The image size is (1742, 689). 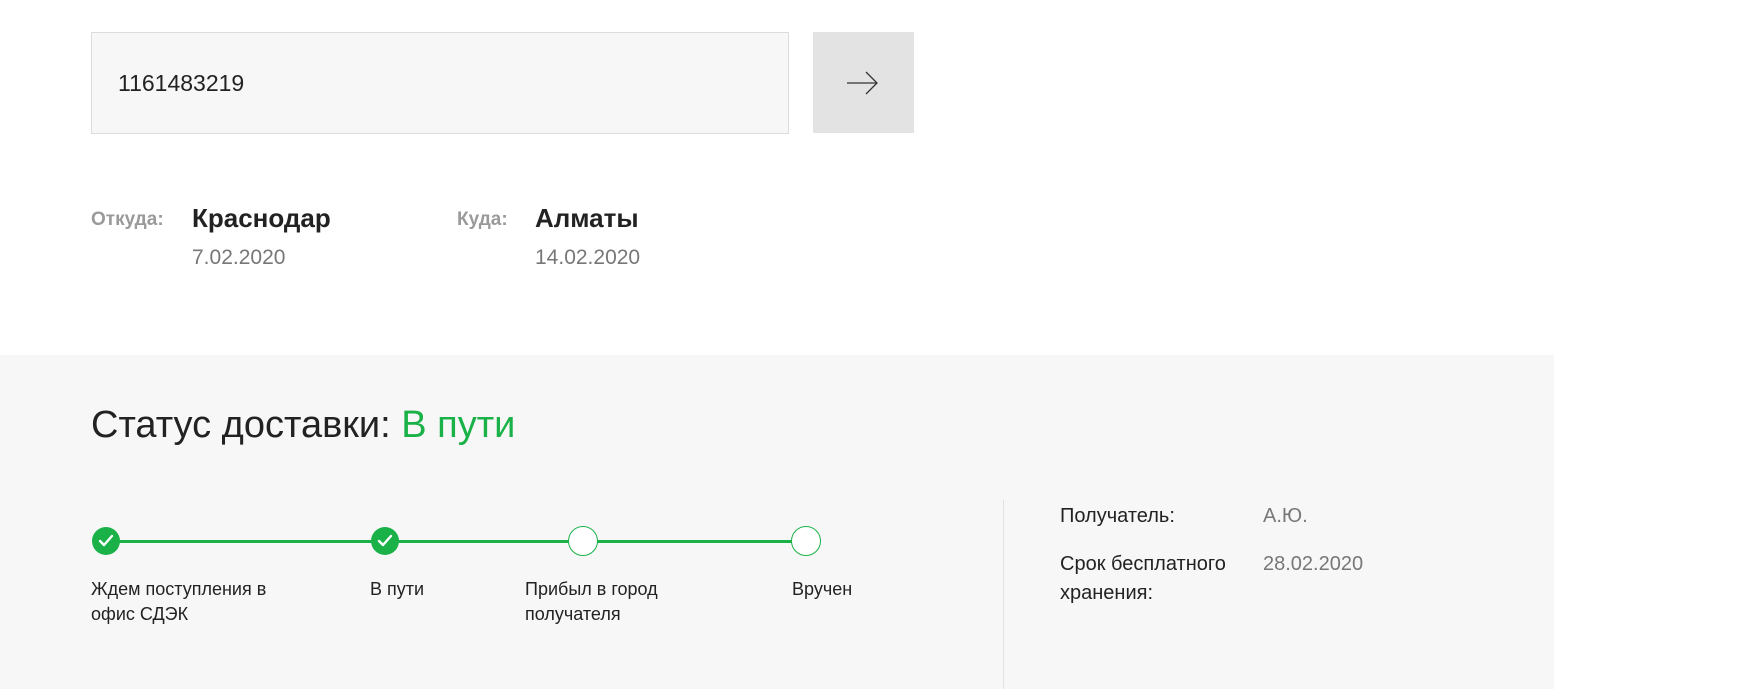 I want to click on vertical-divider, so click(x=1003, y=594).